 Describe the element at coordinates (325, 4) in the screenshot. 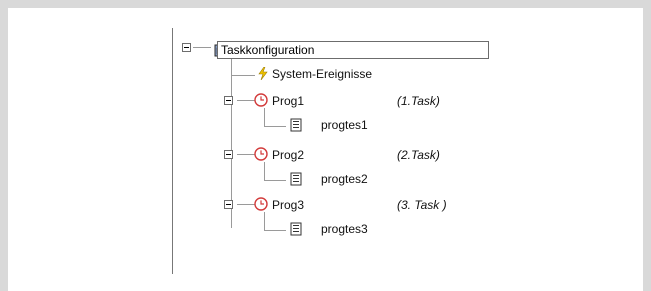

I see `frame-top` at that location.